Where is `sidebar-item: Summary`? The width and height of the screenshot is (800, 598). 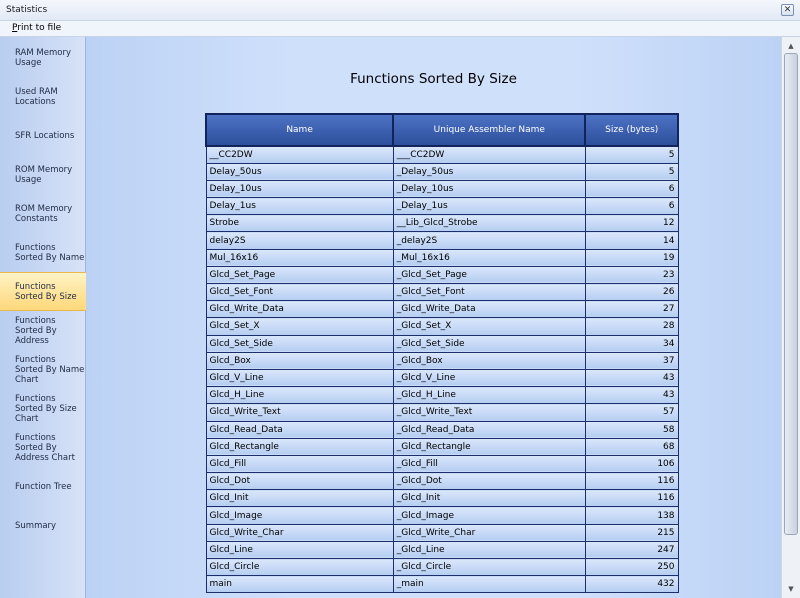 sidebar-item: Summary is located at coordinates (43, 525).